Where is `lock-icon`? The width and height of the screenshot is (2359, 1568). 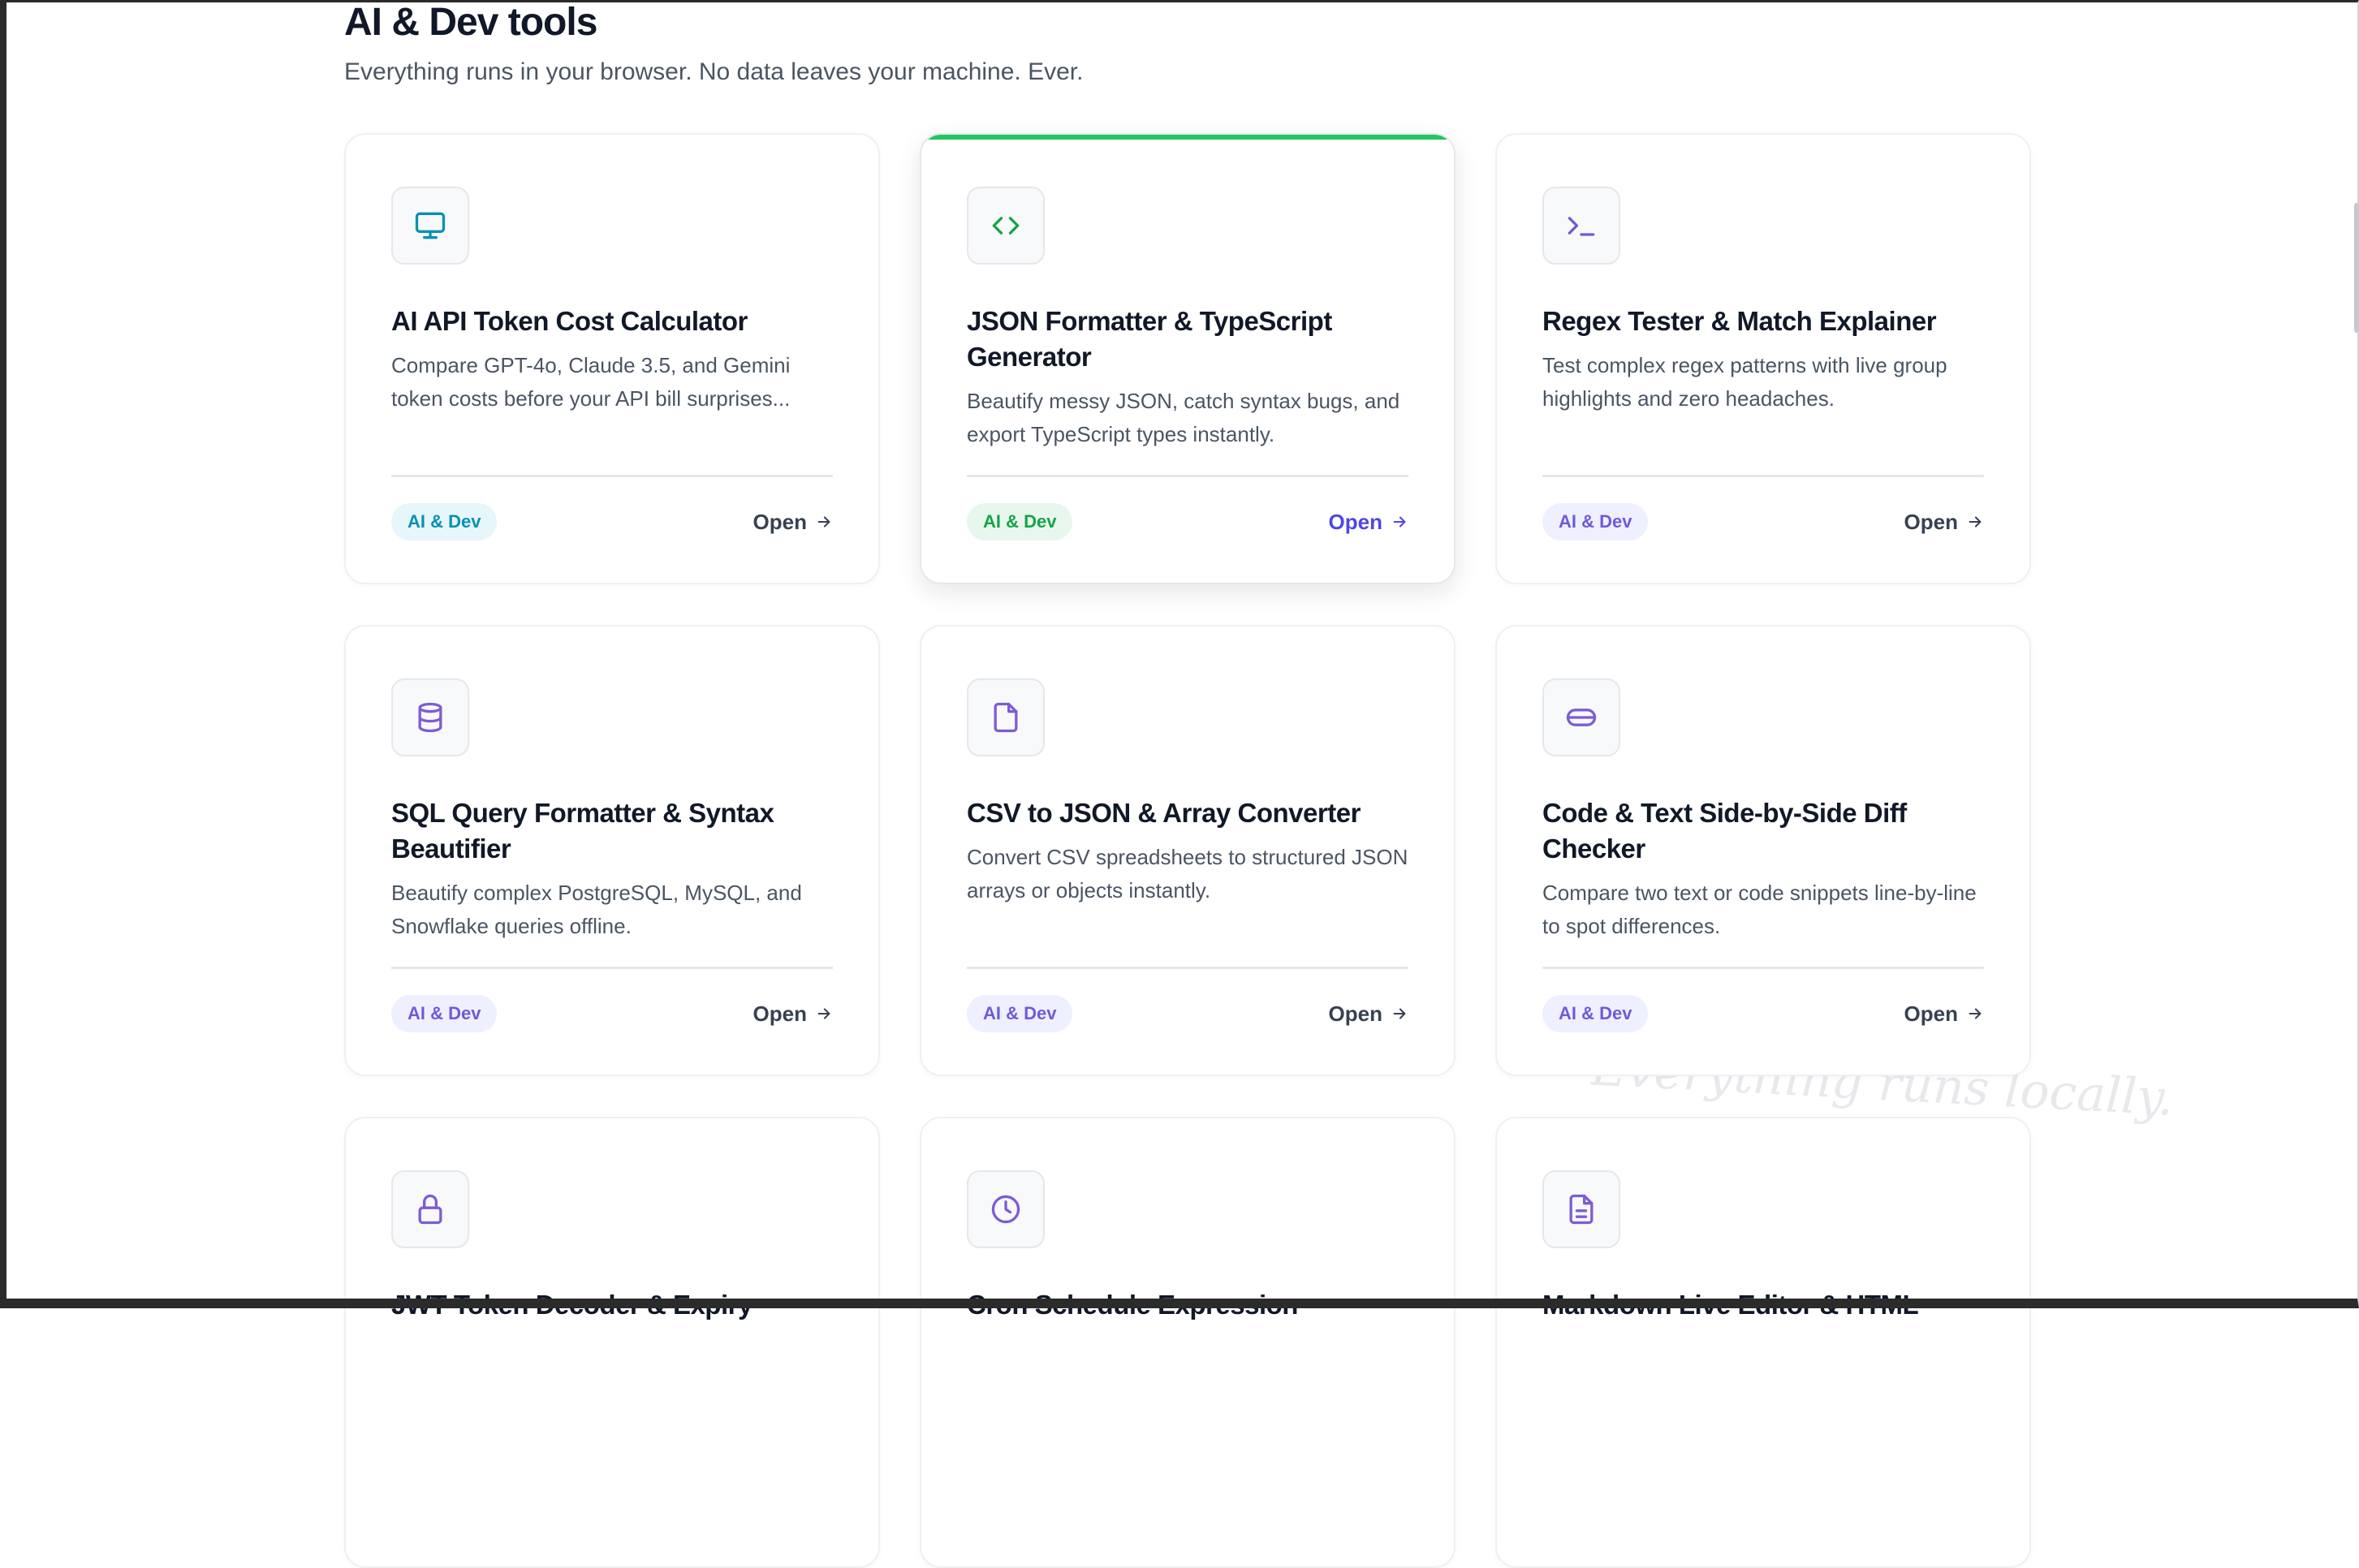 lock-icon is located at coordinates (430, 1209).